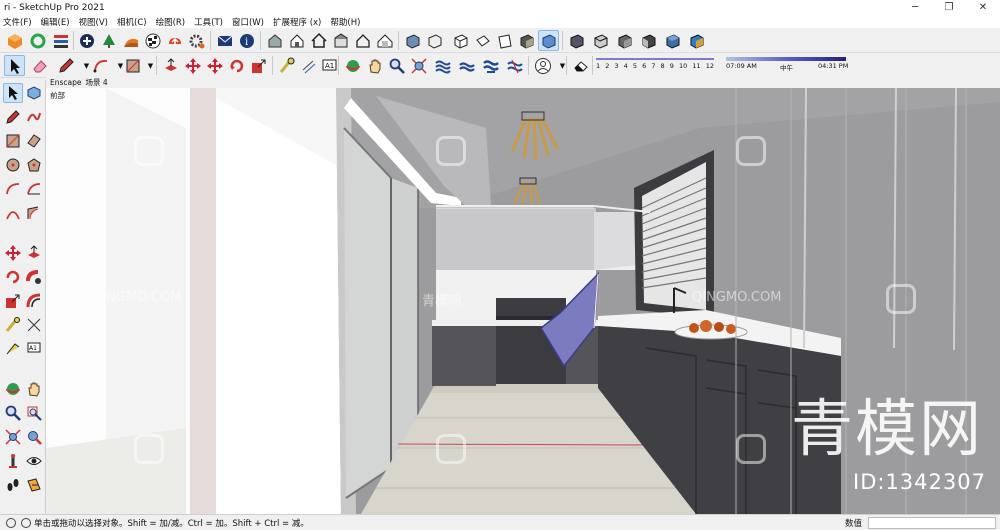 The height and width of the screenshot is (530, 1000). I want to click on menu-help: 帮助(H), so click(345, 22).